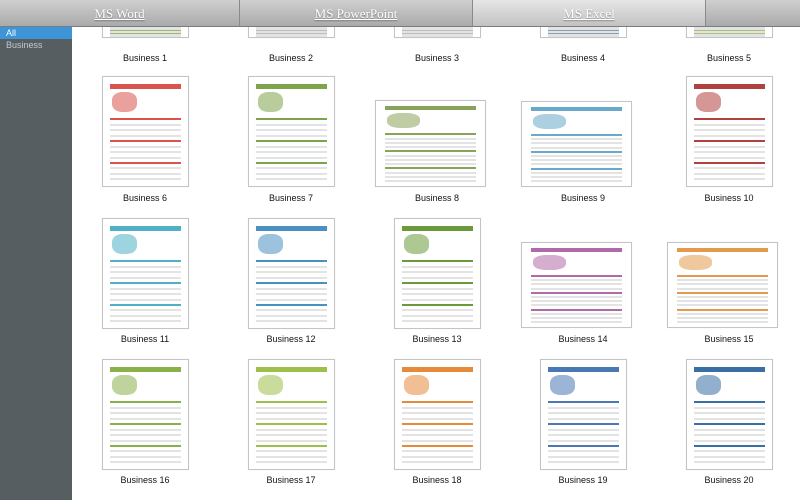 This screenshot has height=500, width=800. What do you see at coordinates (589, 13) in the screenshot?
I see `tab-ms-excel: MS Excel` at bounding box center [589, 13].